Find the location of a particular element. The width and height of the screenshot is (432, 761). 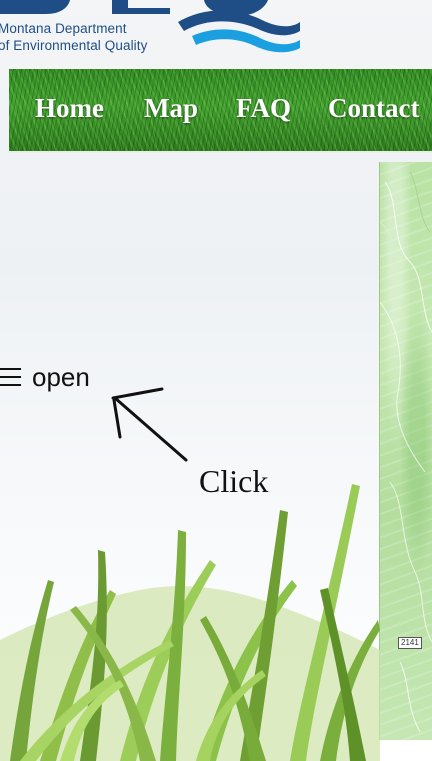

nav-contact-link: Contact is located at coordinates (373, 108).